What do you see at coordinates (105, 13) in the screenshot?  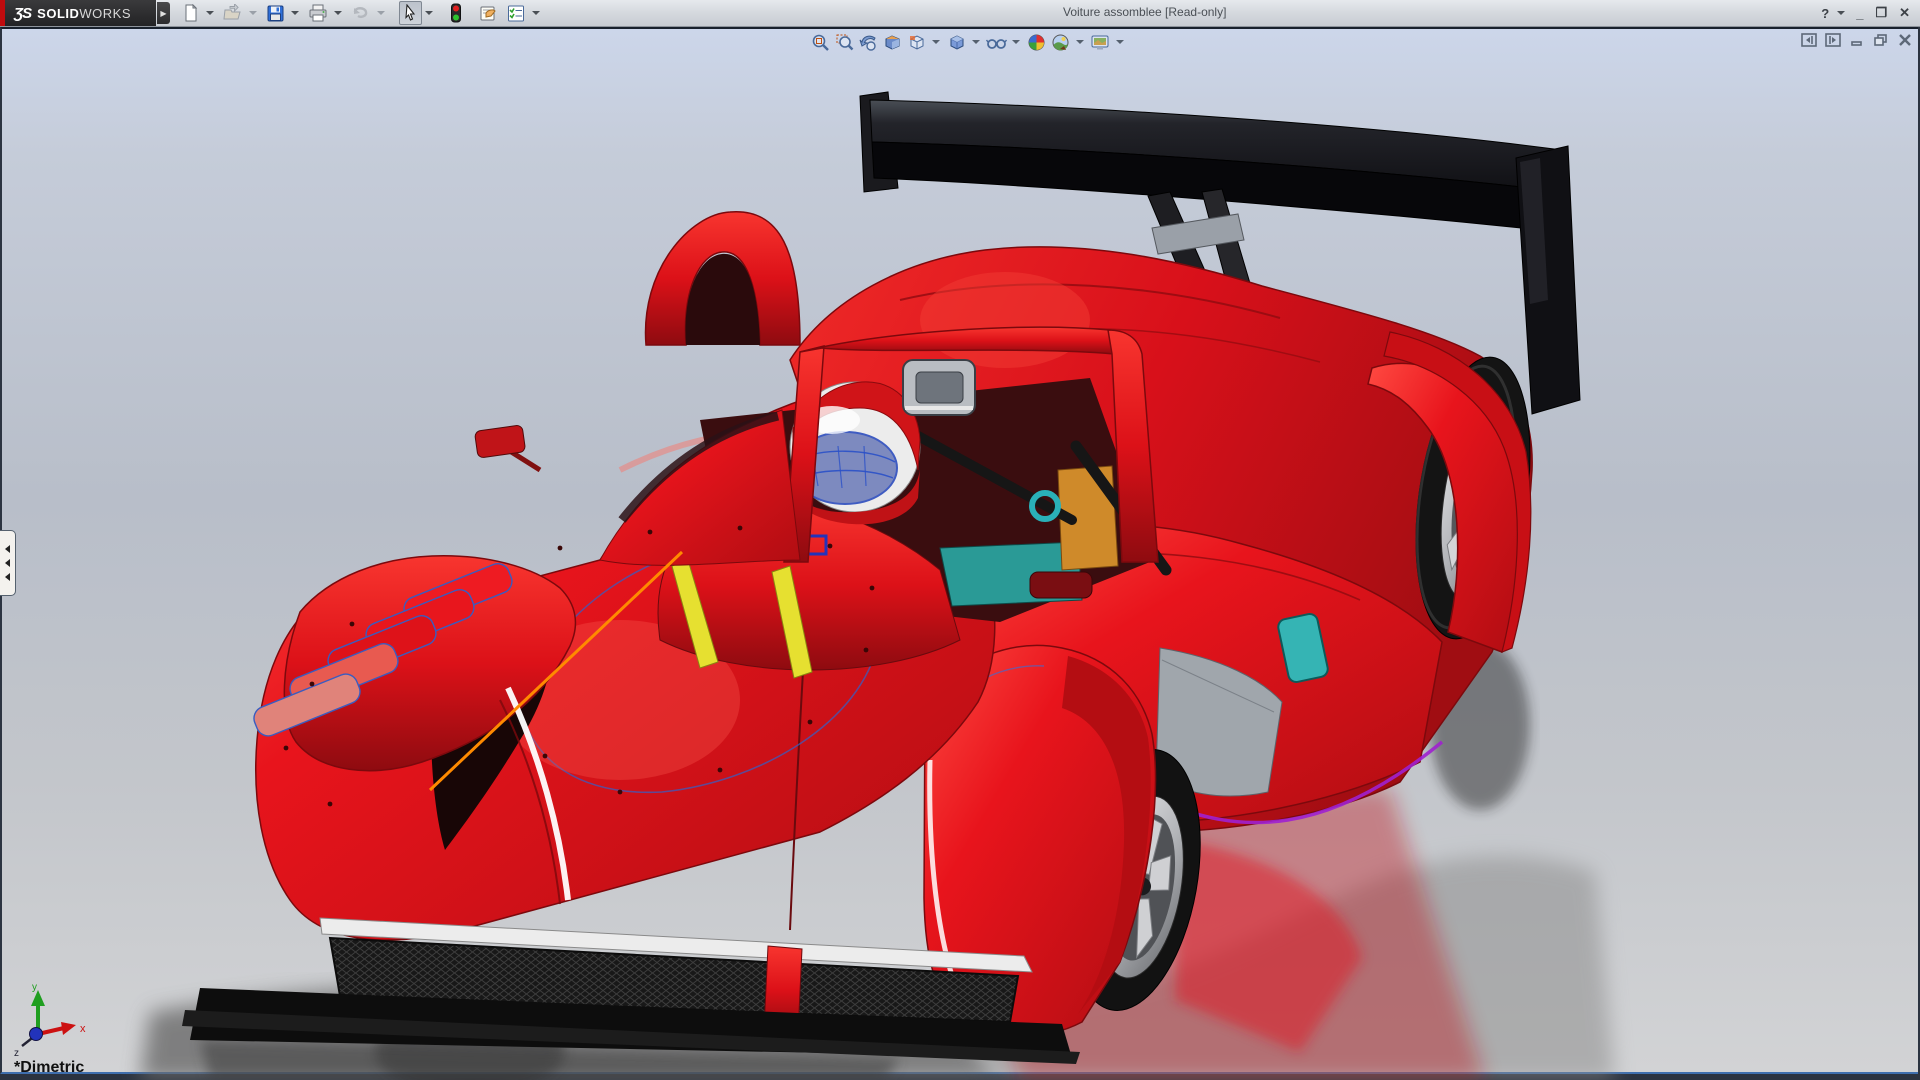 I see `brand-name-works: WORKS` at bounding box center [105, 13].